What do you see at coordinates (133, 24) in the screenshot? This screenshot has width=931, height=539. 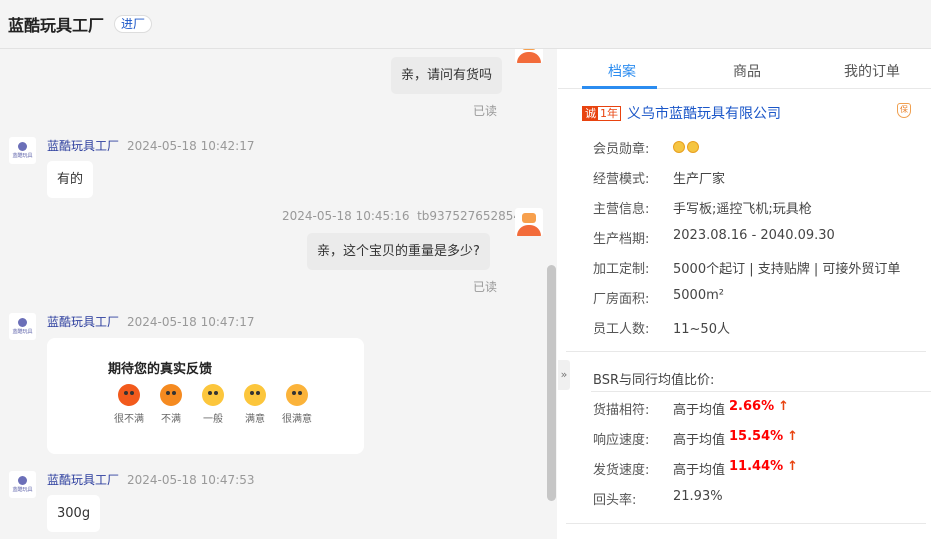 I see `enter-factory-button: 进厂` at bounding box center [133, 24].